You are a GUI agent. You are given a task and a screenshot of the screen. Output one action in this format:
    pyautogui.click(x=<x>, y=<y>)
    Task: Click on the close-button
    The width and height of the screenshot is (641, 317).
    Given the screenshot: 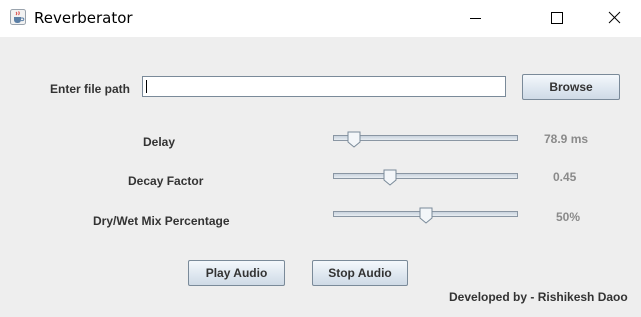 What is the action you would take?
    pyautogui.click(x=614, y=18)
    